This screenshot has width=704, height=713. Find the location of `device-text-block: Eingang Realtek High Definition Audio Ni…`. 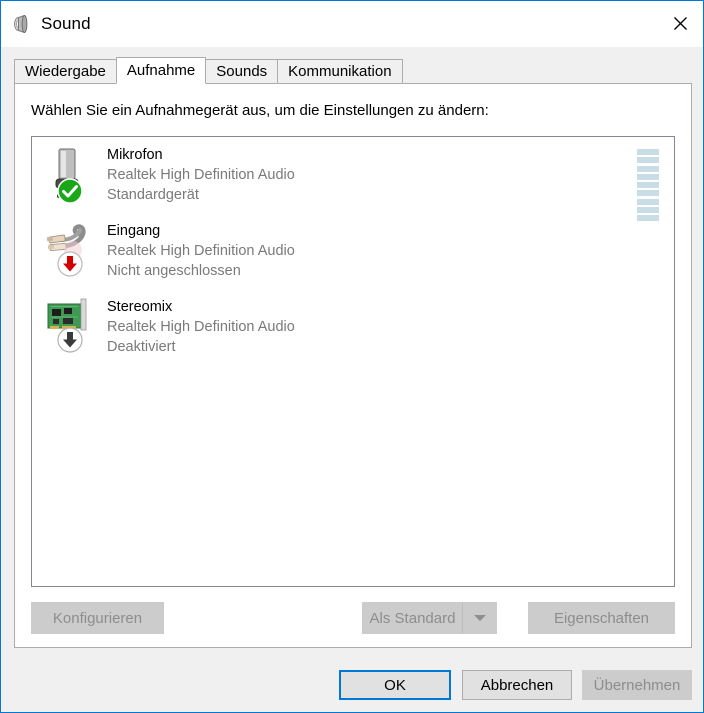

device-text-block: Eingang Realtek High Definition Audio Ni… is located at coordinates (201, 251).